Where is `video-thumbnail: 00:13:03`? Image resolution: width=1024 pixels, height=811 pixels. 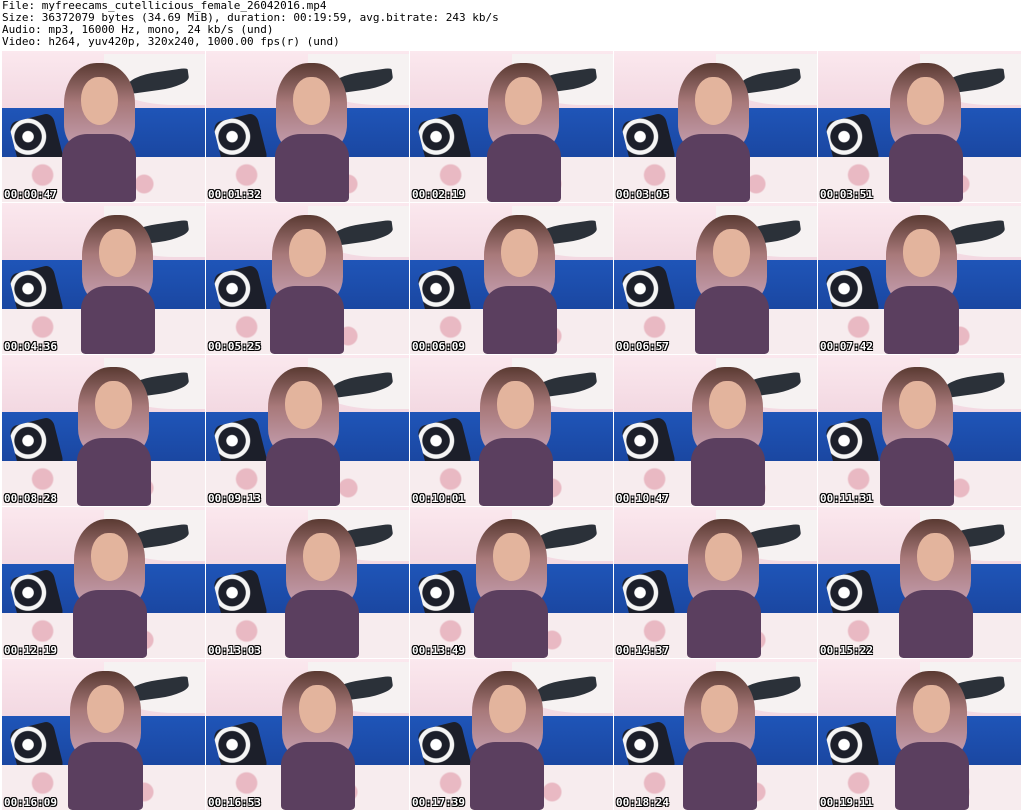 video-thumbnail: 00:13:03 is located at coordinates (307, 582).